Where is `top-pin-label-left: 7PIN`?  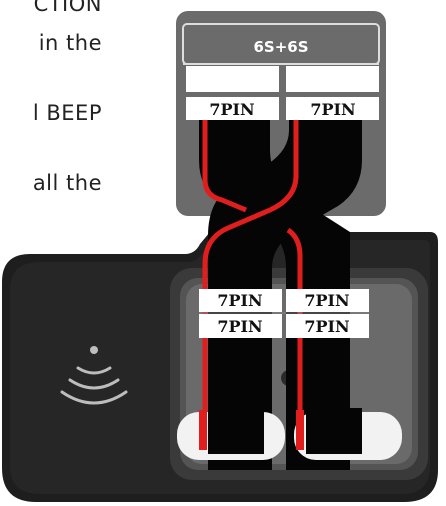
top-pin-label-left: 7PIN is located at coordinates (231, 109).